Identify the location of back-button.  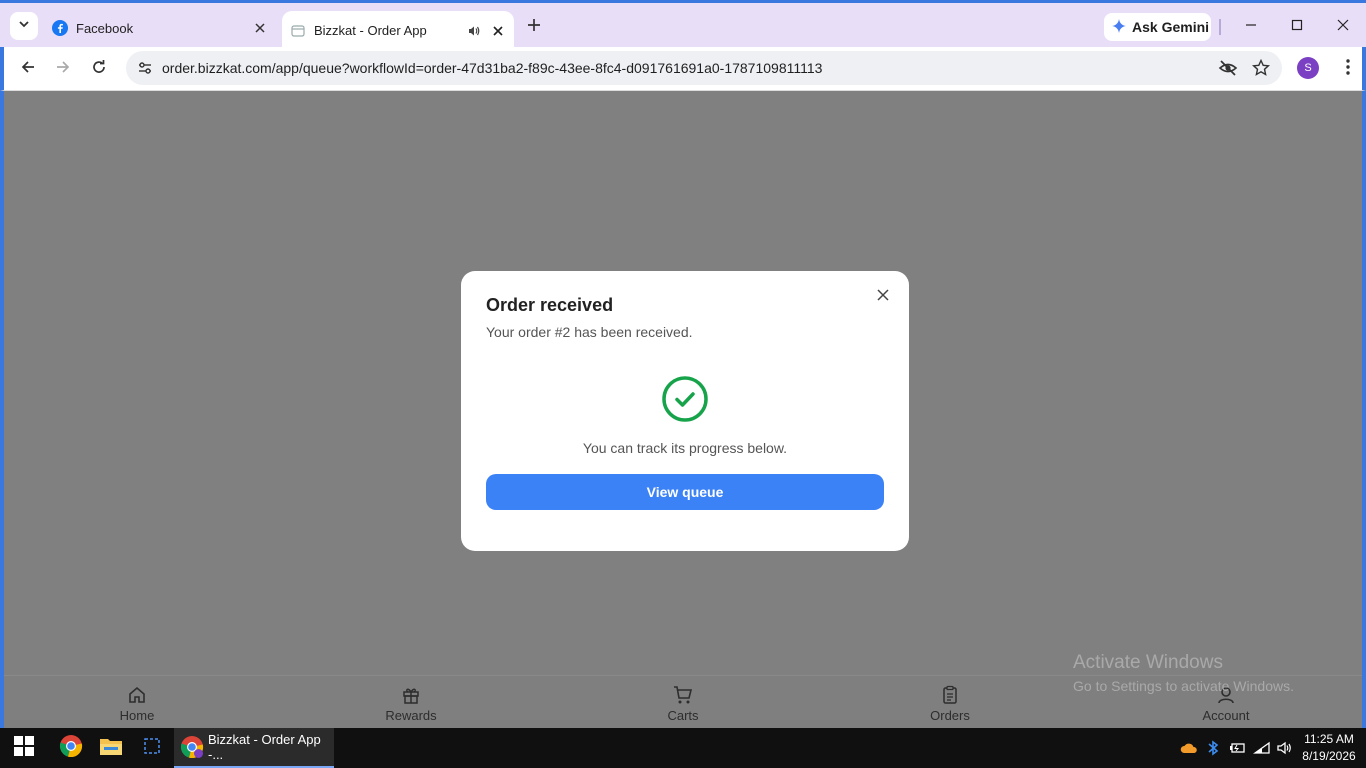
(28, 69).